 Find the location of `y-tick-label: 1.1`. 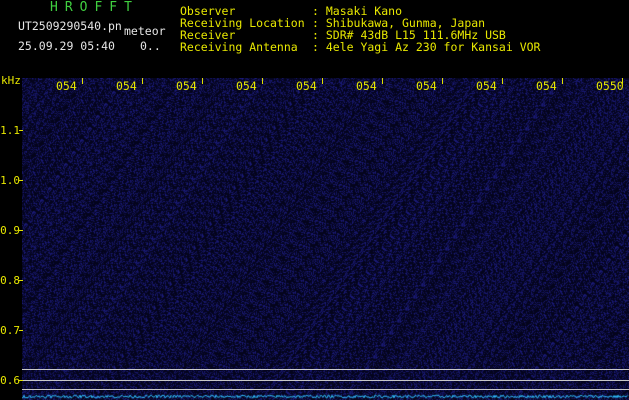

y-tick-label: 1.1 is located at coordinates (10, 130).